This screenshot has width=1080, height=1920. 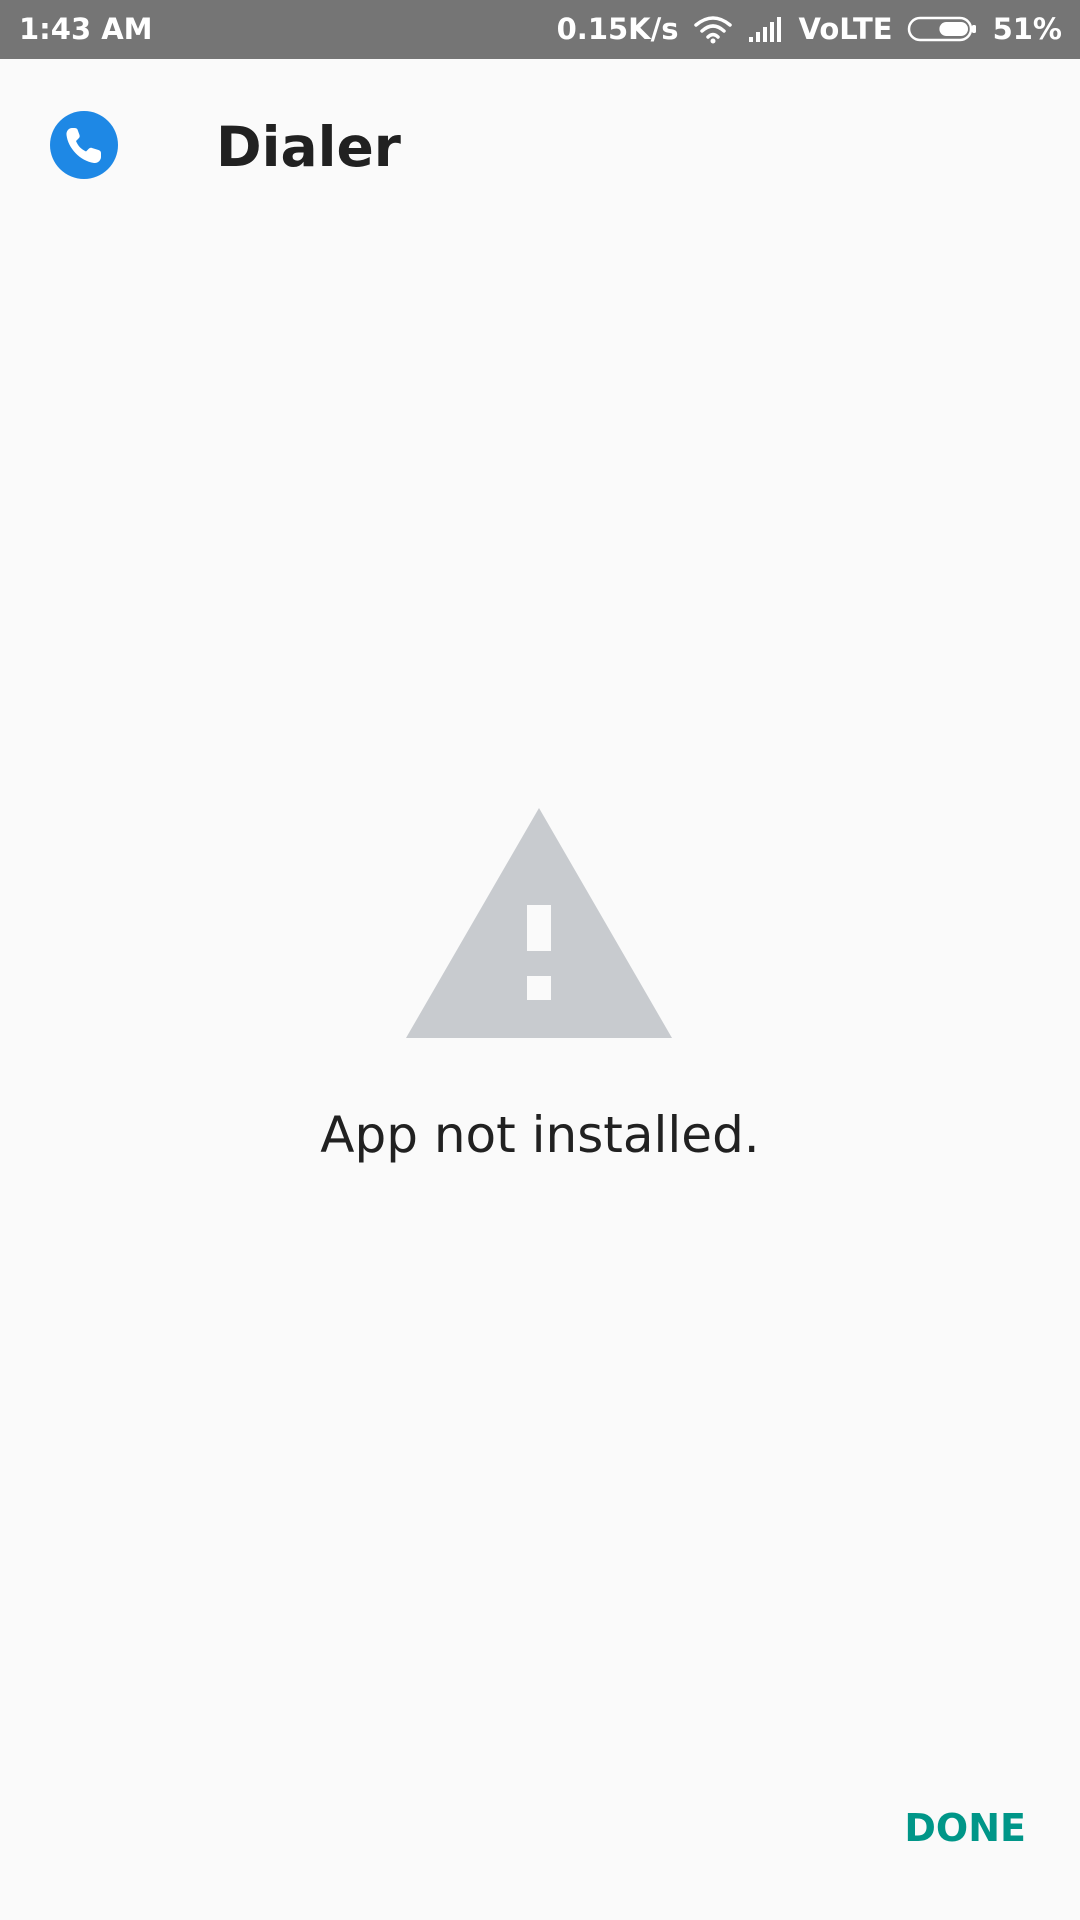 I want to click on battery-icon, so click(x=943, y=29).